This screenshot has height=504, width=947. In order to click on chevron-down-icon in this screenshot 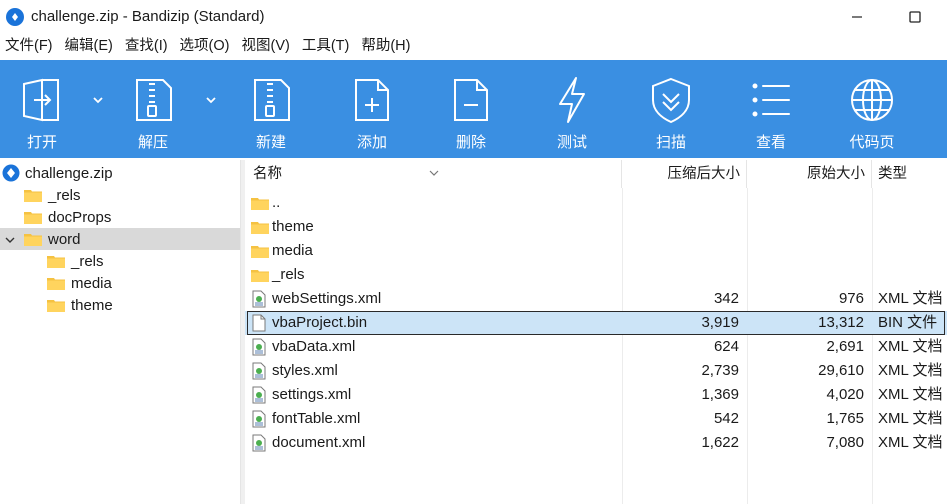, I will do `click(10, 239)`.